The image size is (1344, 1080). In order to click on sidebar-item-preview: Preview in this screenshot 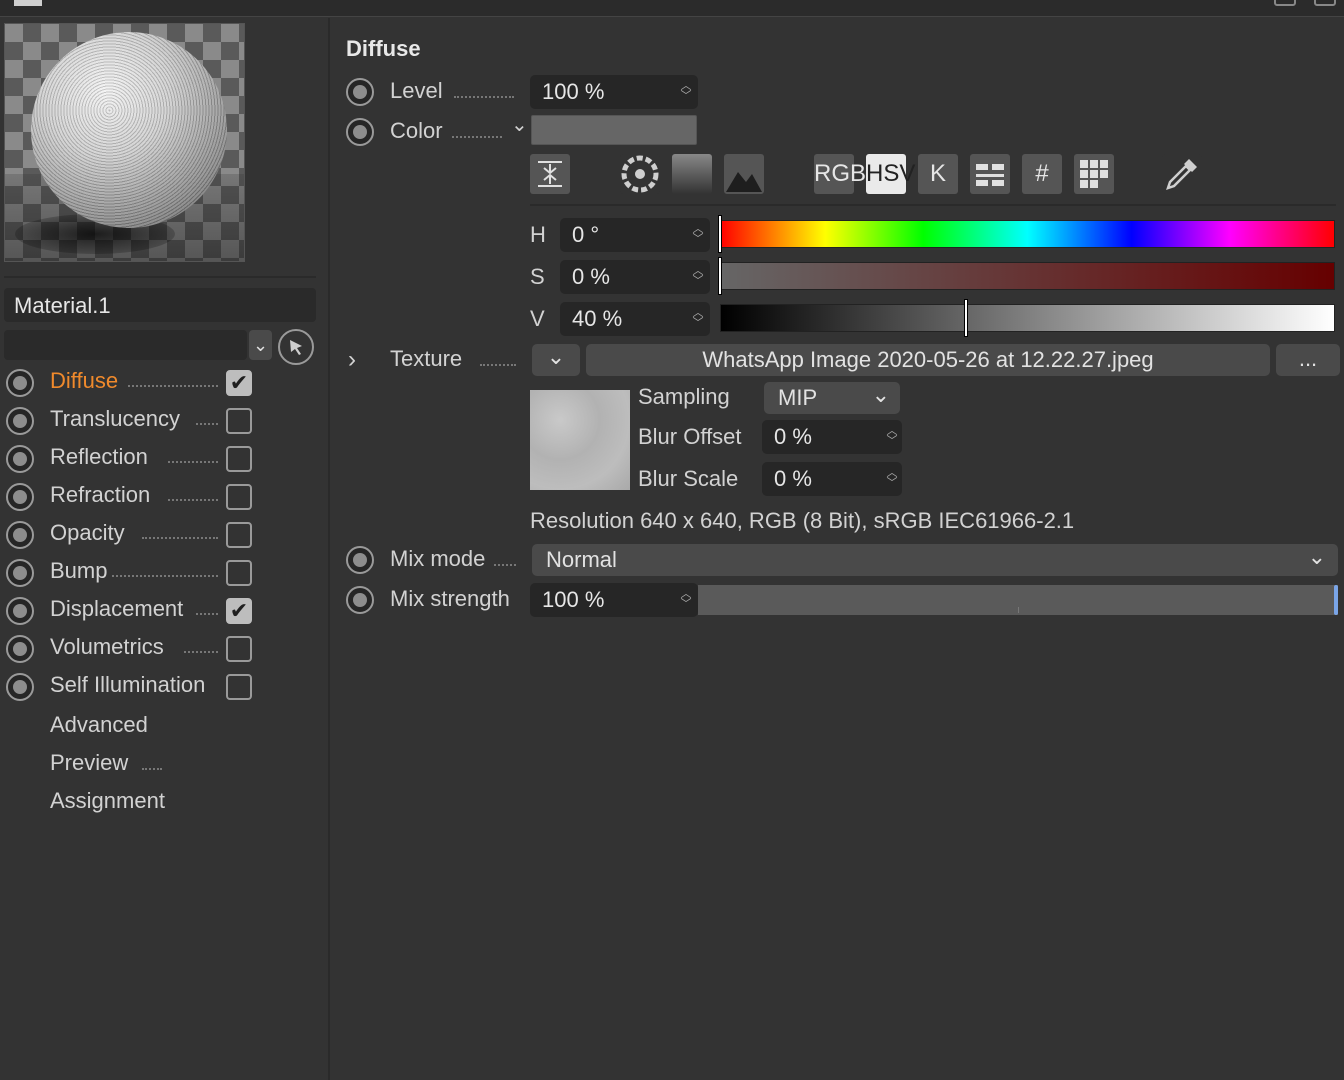, I will do `click(89, 763)`.